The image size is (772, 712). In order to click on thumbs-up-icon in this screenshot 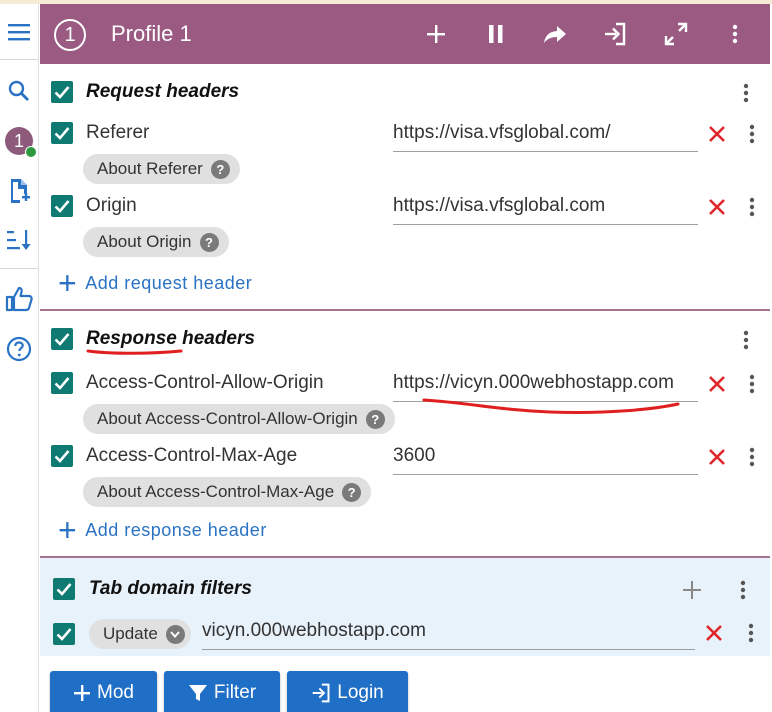, I will do `click(19, 299)`.